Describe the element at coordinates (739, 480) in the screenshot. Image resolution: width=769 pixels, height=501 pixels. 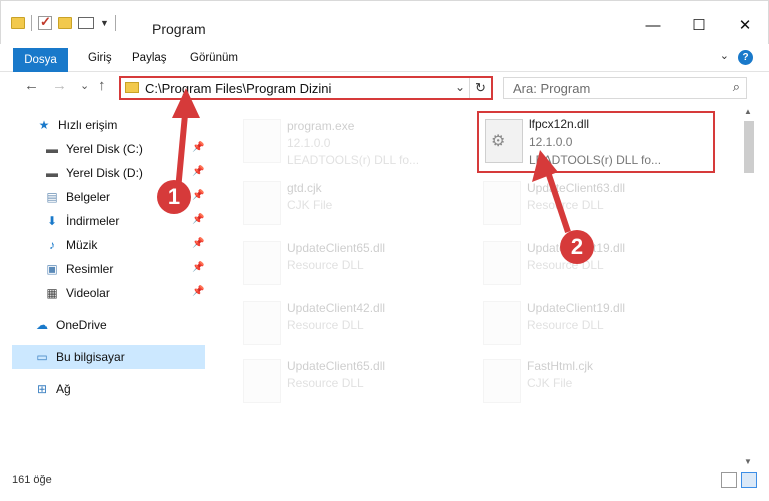
I see `view-switcher` at that location.